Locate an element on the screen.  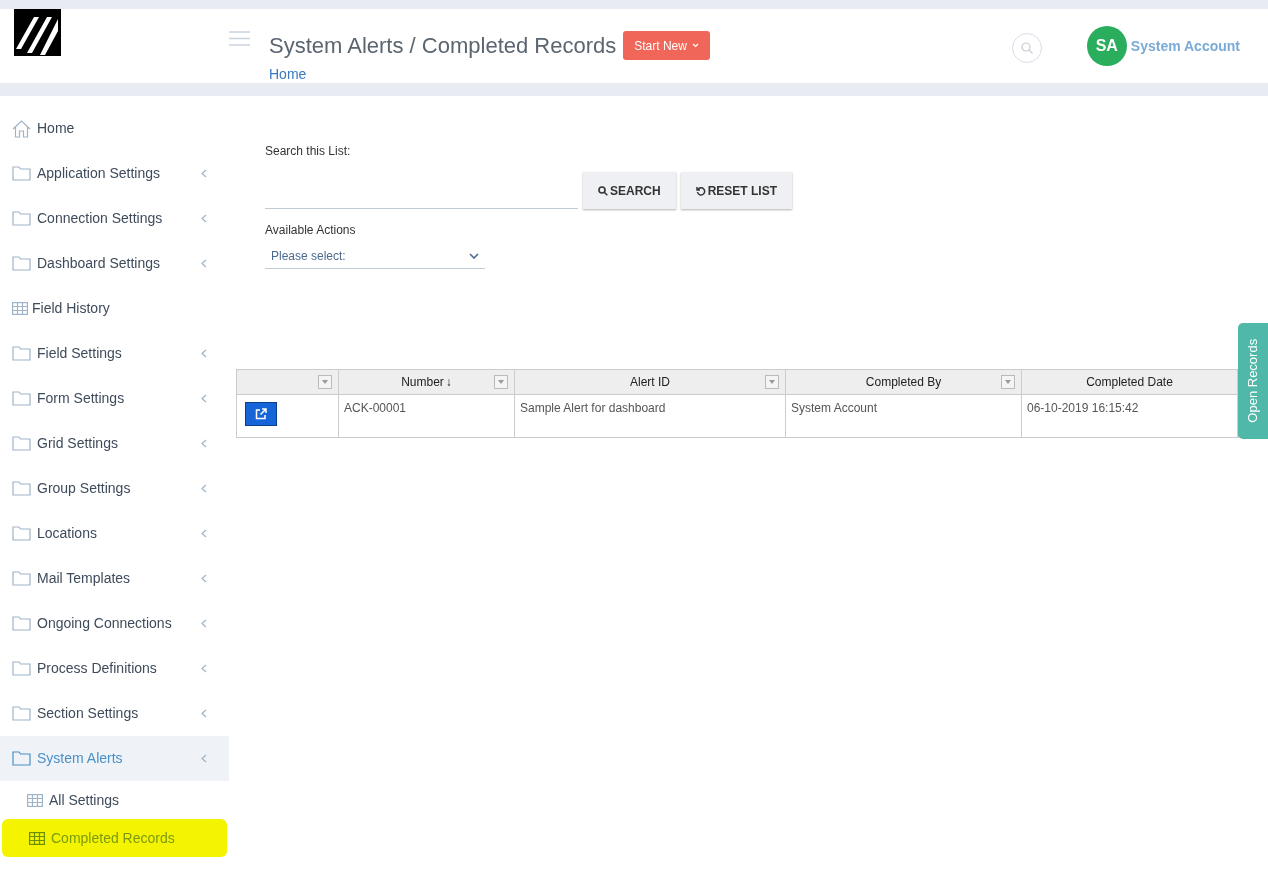
reset-list-button: RESET LIST is located at coordinates (736, 190).